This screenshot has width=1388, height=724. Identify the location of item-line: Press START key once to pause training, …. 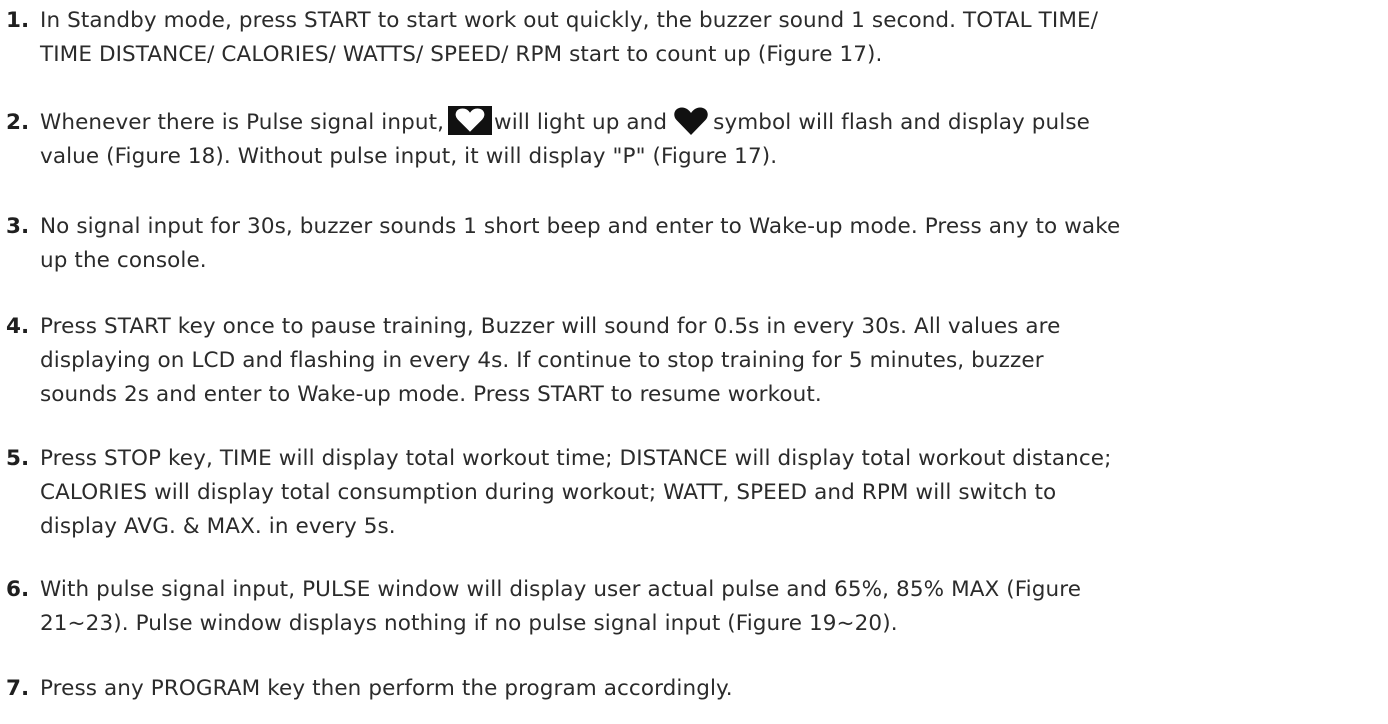
(550, 326).